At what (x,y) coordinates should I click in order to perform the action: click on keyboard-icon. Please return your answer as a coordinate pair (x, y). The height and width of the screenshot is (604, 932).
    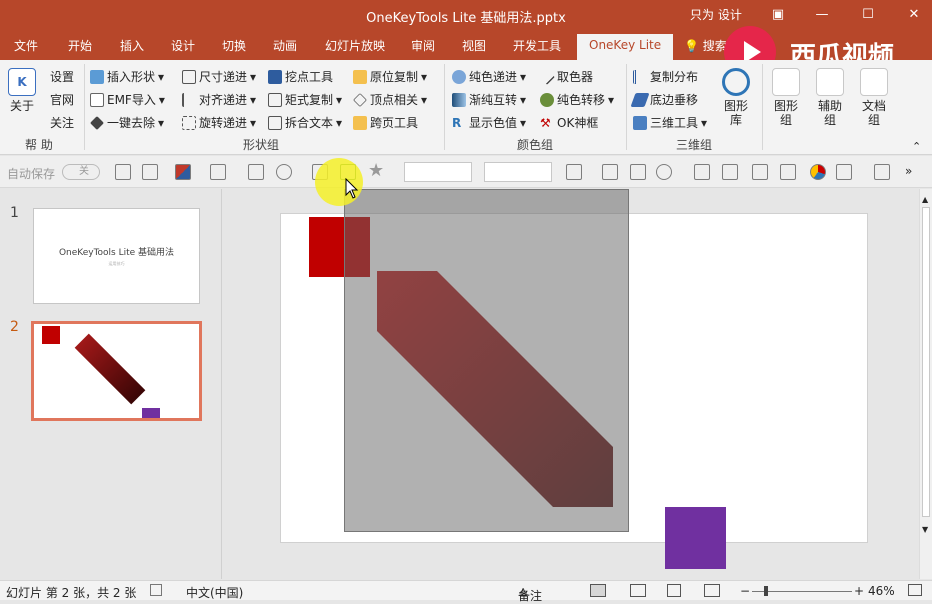
    Looking at the image, I should click on (123, 172).